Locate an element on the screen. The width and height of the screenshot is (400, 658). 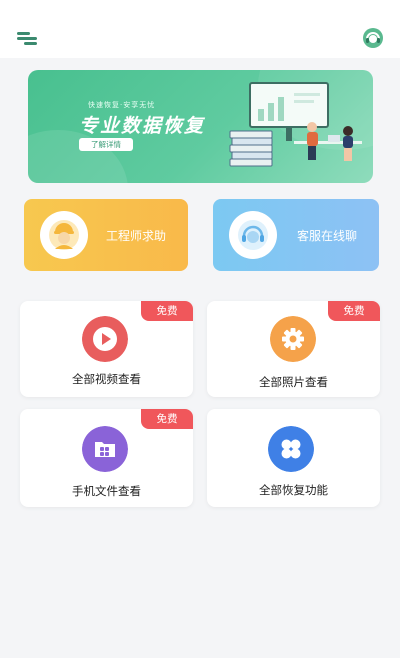
all-photos-label: 全部照片查看 is located at coordinates (293, 382).